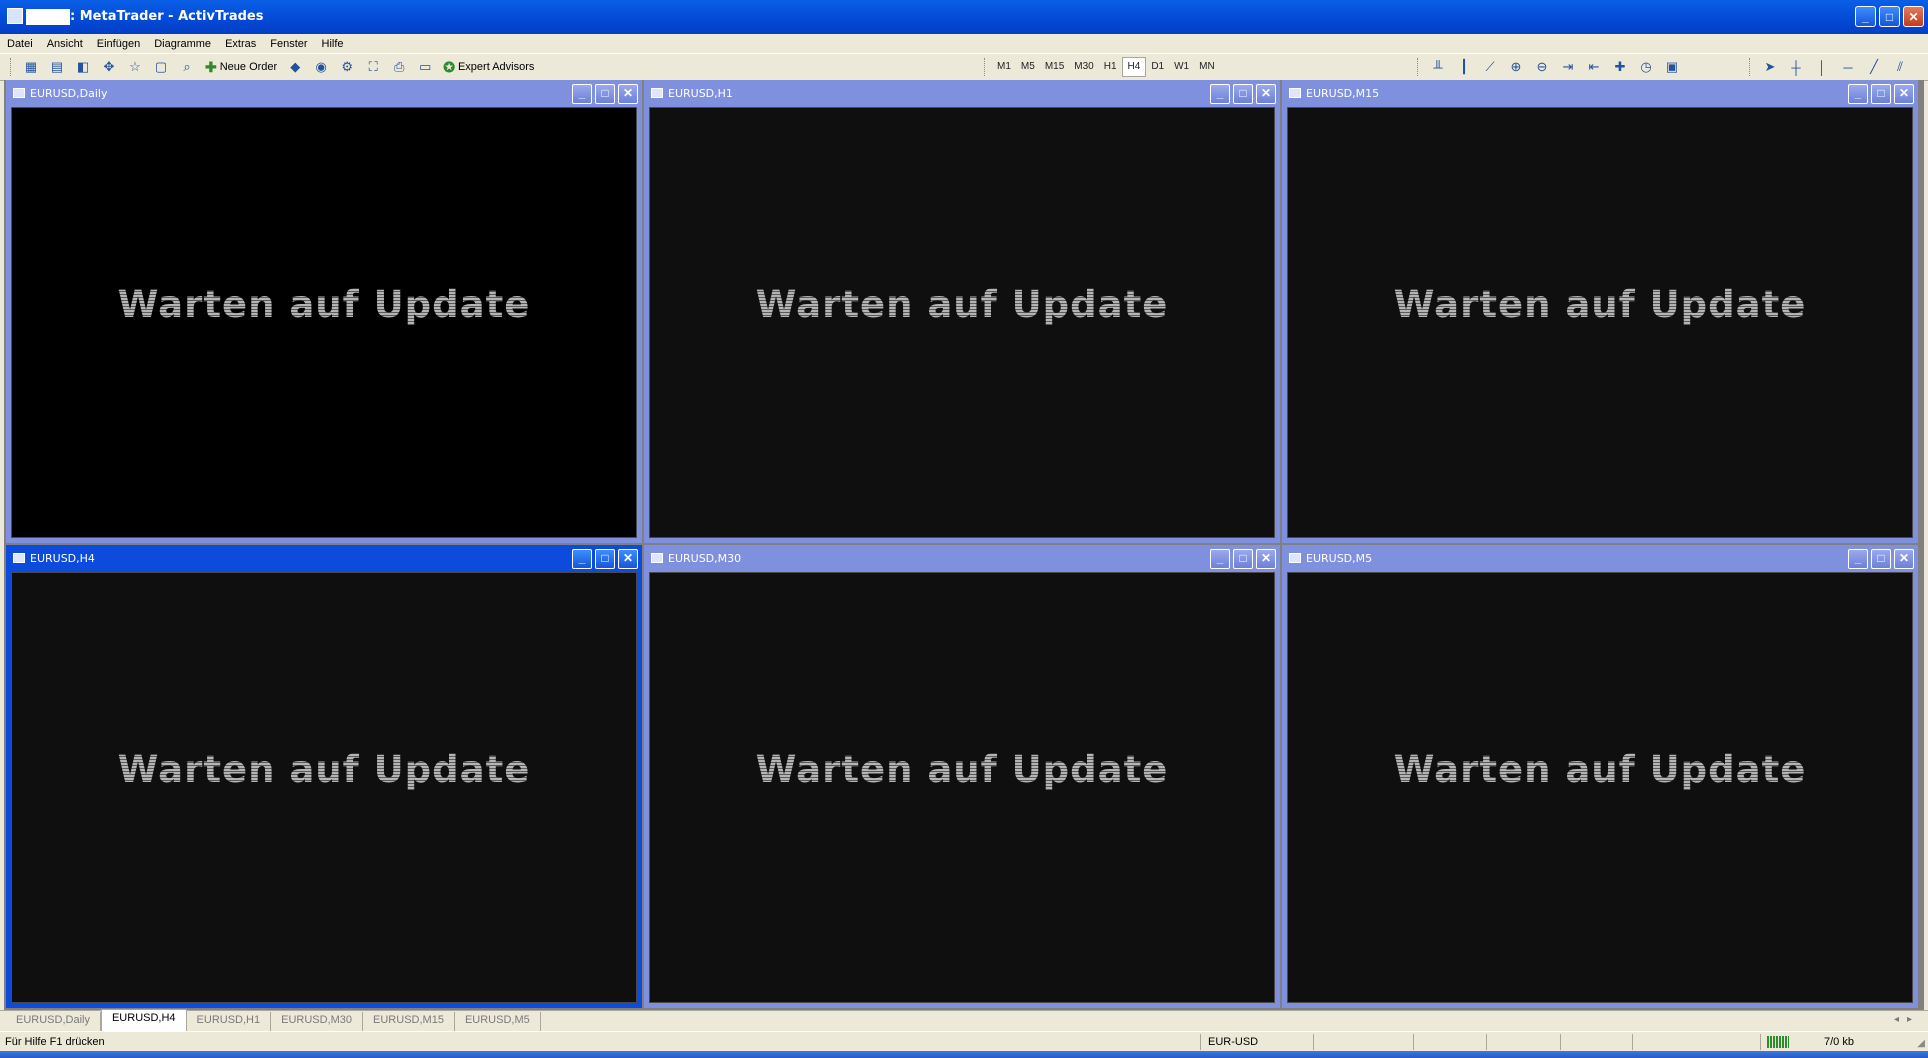 Image resolution: width=1928 pixels, height=1058 pixels. Describe the element at coordinates (409, 1021) in the screenshot. I see `tab-eurusd-m15: EURUSD,M15` at that location.